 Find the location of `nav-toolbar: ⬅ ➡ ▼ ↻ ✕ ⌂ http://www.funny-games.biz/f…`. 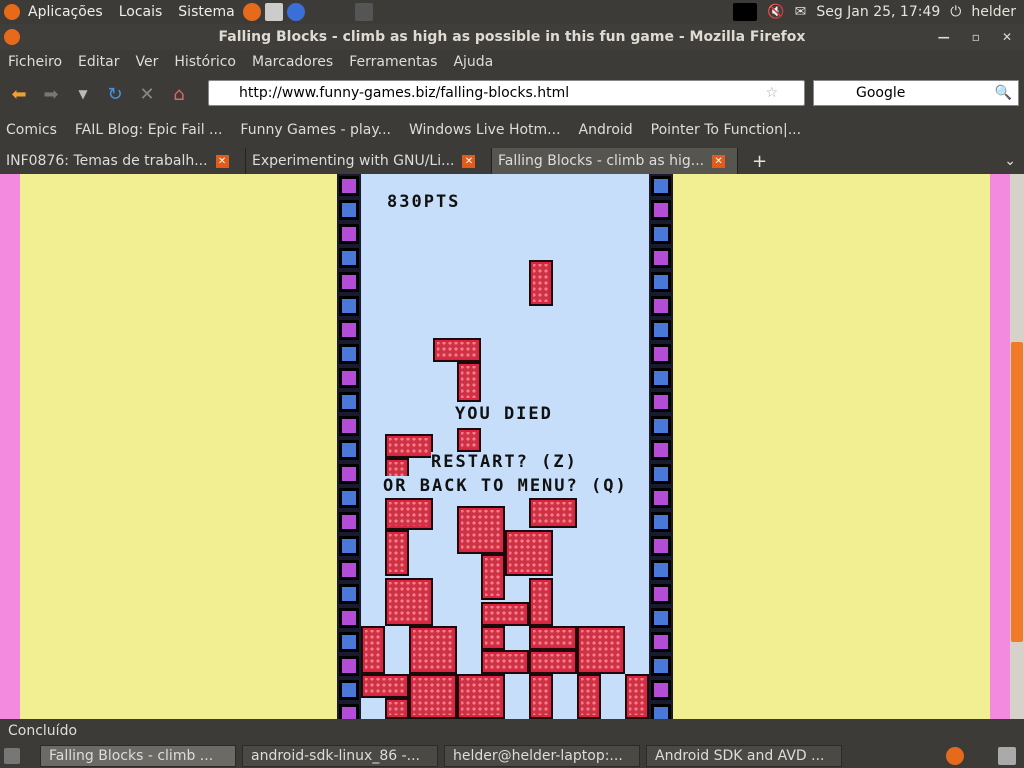

nav-toolbar: ⬅ ➡ ▼ ↻ ✕ ⌂ http://www.funny-games.biz/f… is located at coordinates (512, 94).